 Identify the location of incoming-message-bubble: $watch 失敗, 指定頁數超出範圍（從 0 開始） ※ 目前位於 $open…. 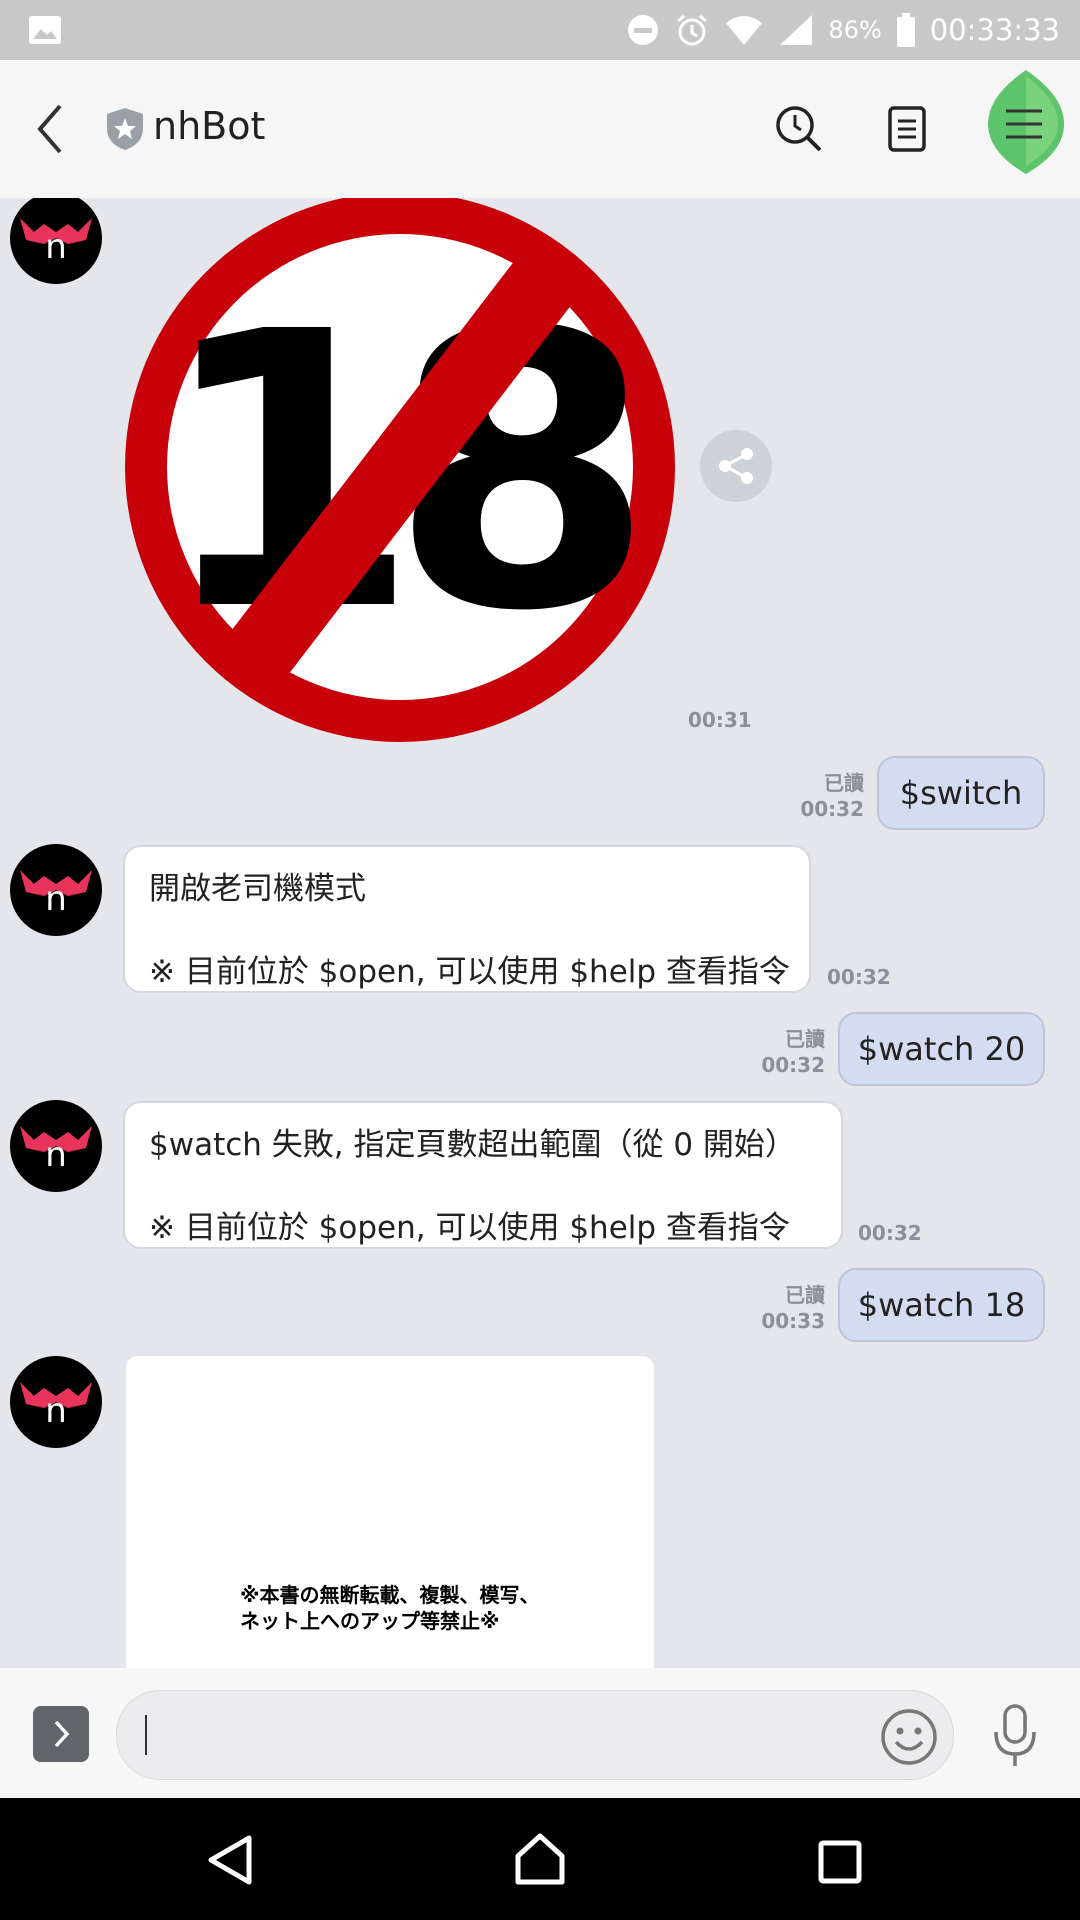
(483, 1175).